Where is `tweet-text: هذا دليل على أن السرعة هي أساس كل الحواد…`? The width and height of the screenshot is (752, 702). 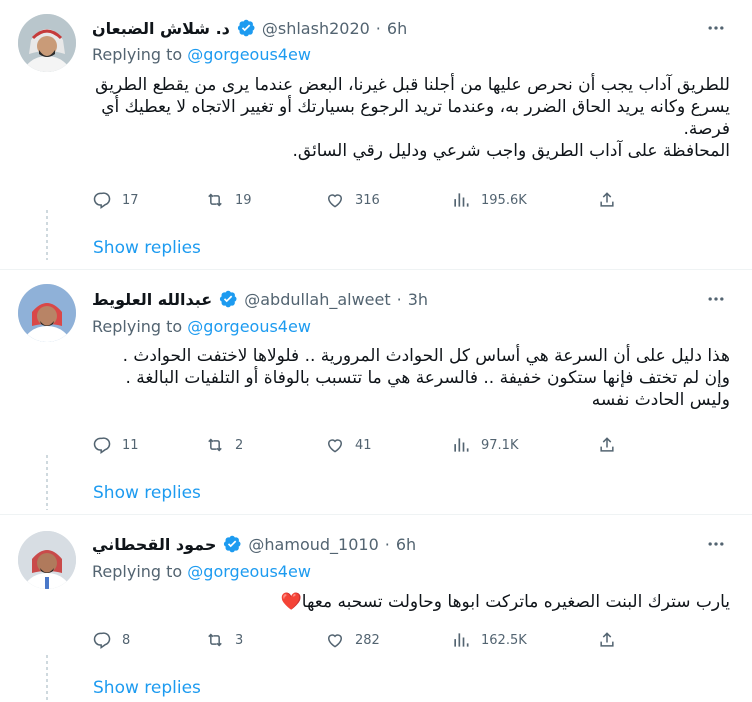 tweet-text: هذا دليل على أن السرعة هي أساس كل الحواد… is located at coordinates (426, 378).